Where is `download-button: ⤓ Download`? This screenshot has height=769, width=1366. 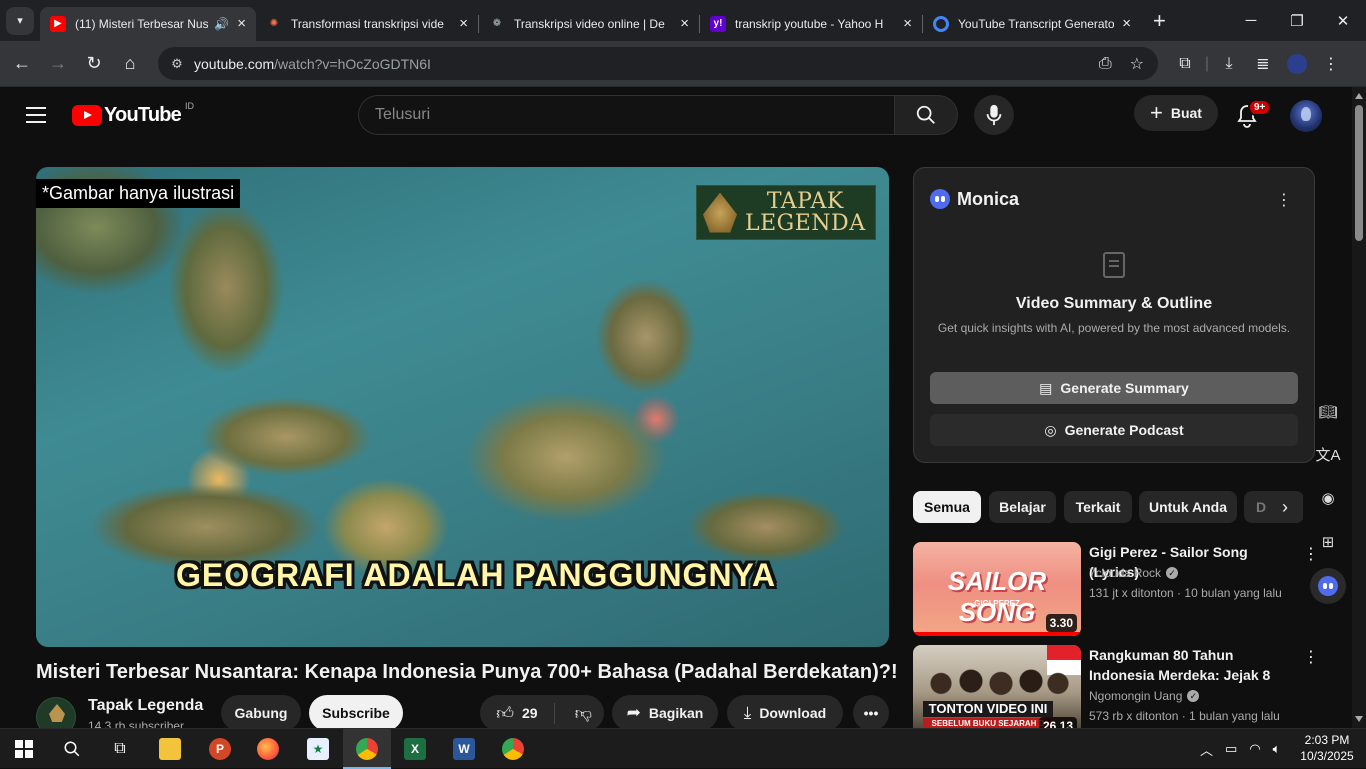 download-button: ⤓ Download is located at coordinates (785, 713).